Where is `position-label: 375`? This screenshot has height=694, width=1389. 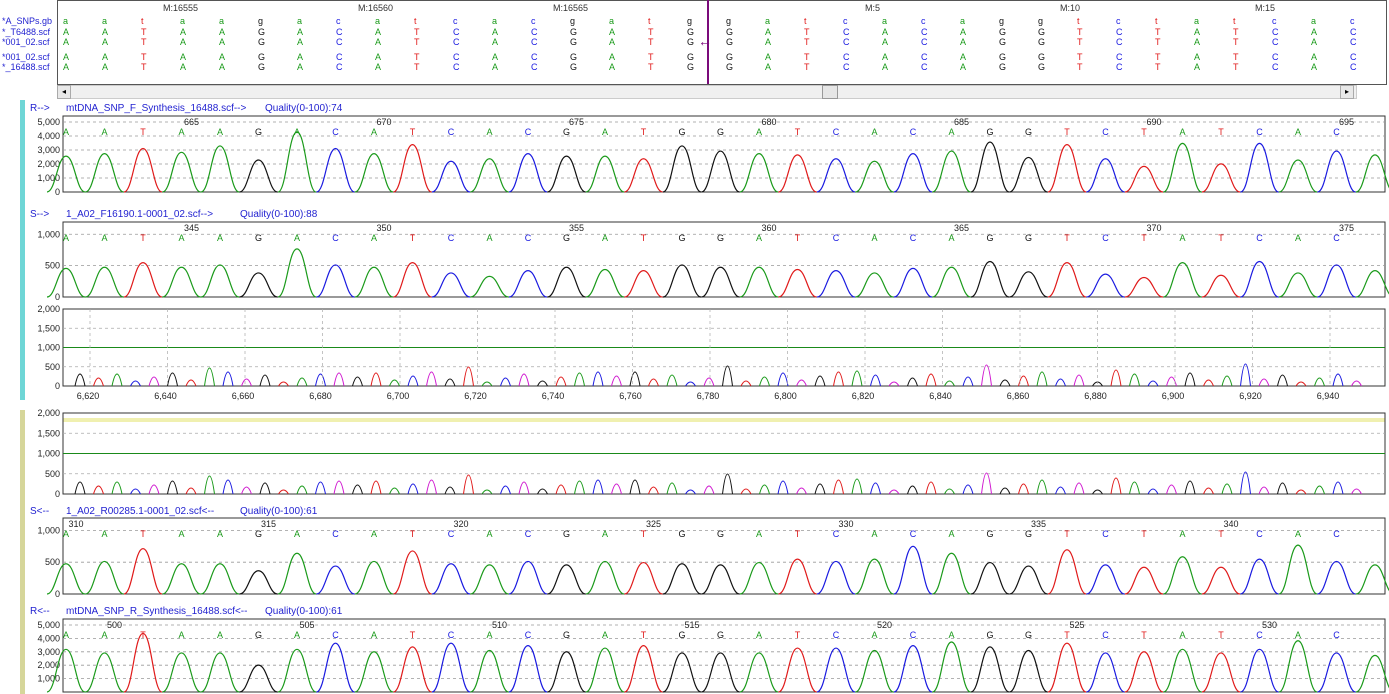
position-label: 375 is located at coordinates (1346, 228).